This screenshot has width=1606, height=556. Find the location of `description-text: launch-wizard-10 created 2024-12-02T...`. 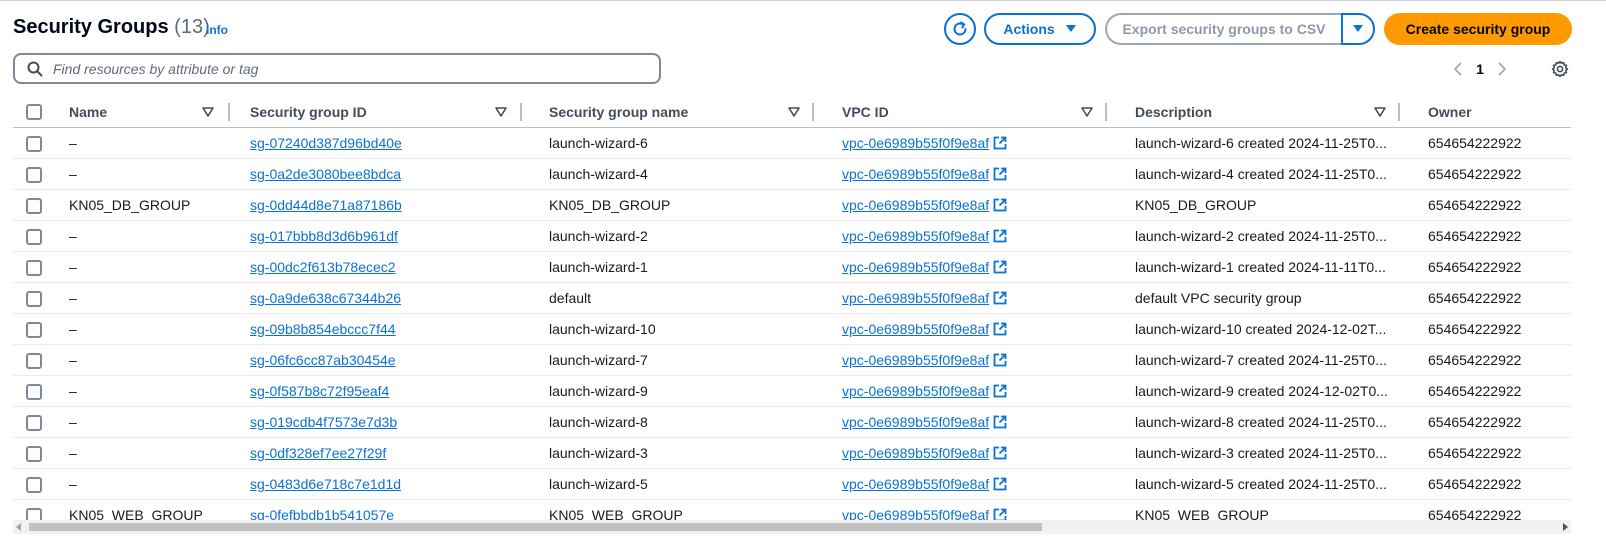

description-text: launch-wizard-10 created 2024-12-02T... is located at coordinates (1261, 329).